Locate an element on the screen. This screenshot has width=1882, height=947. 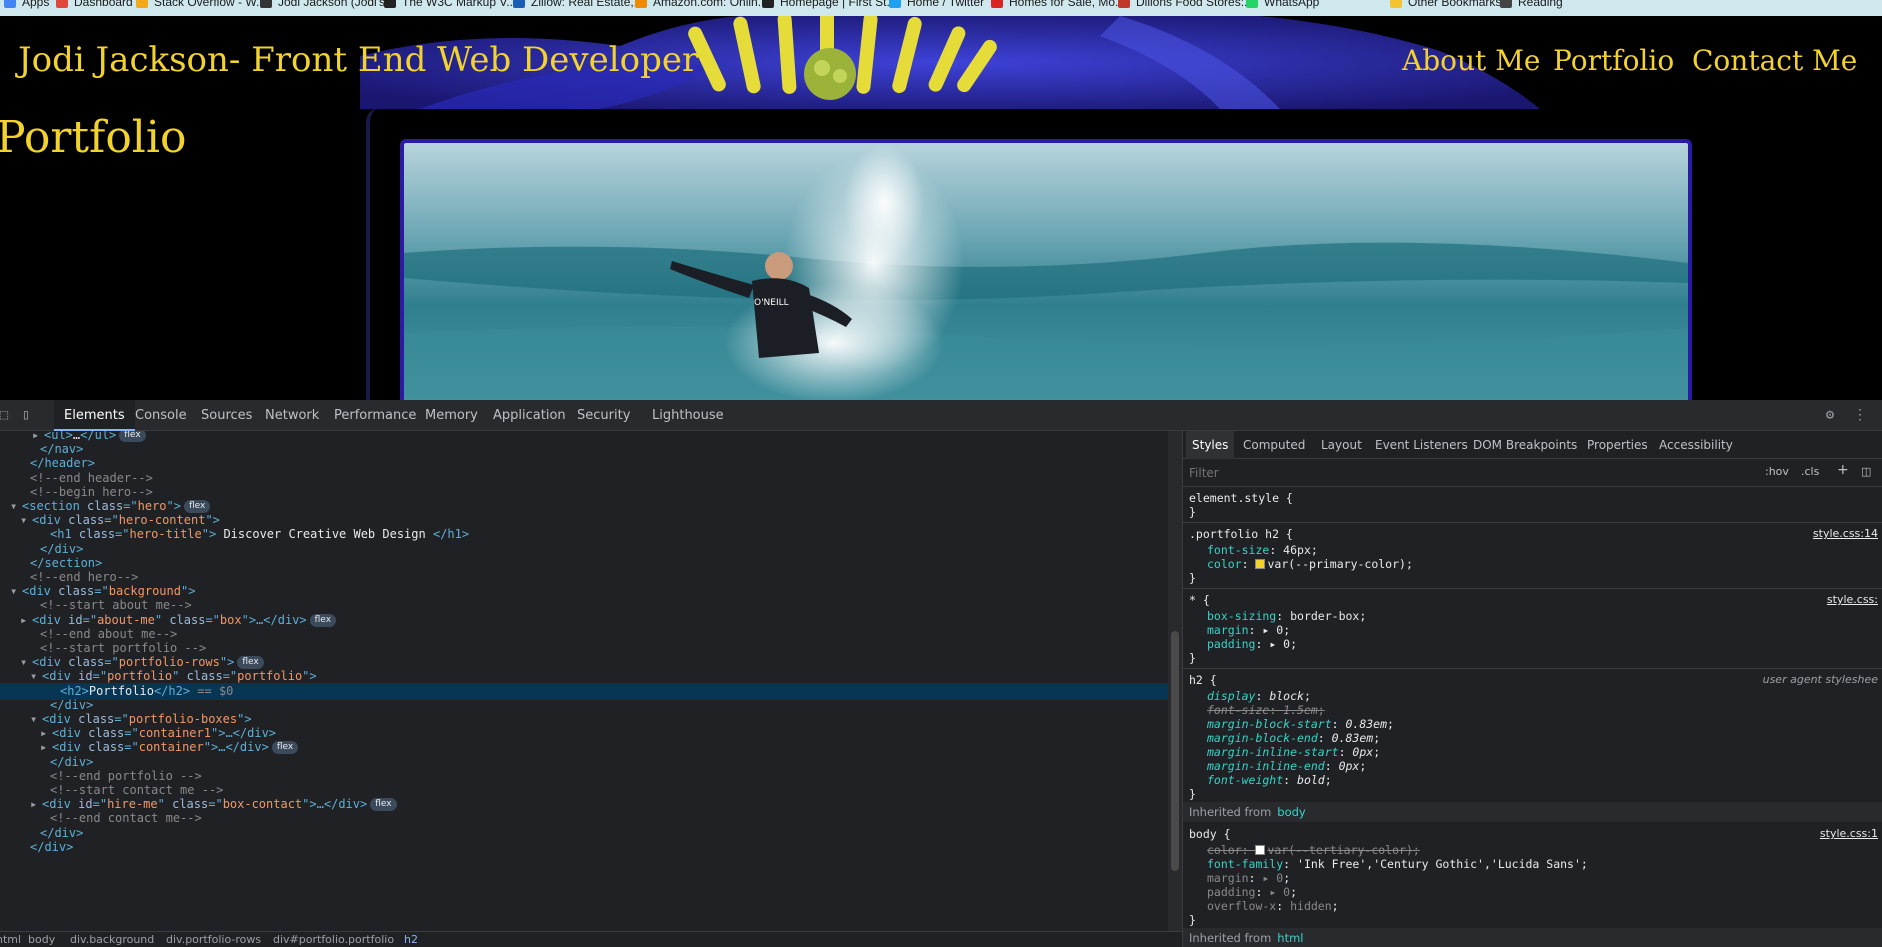
css-declaration: margin: ▸ 0; is located at coordinates (1248, 630).